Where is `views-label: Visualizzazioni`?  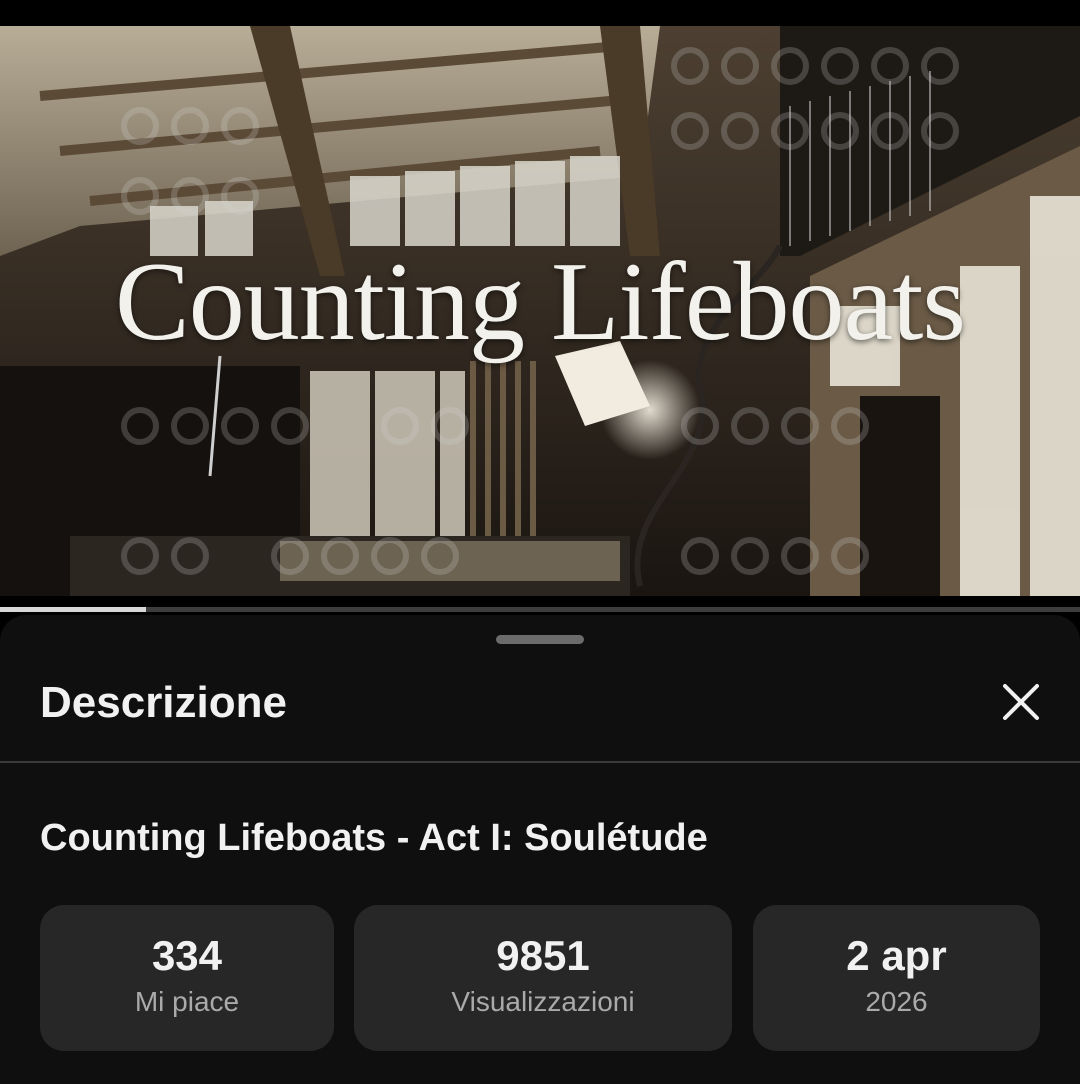
views-label: Visualizzazioni is located at coordinates (543, 1001).